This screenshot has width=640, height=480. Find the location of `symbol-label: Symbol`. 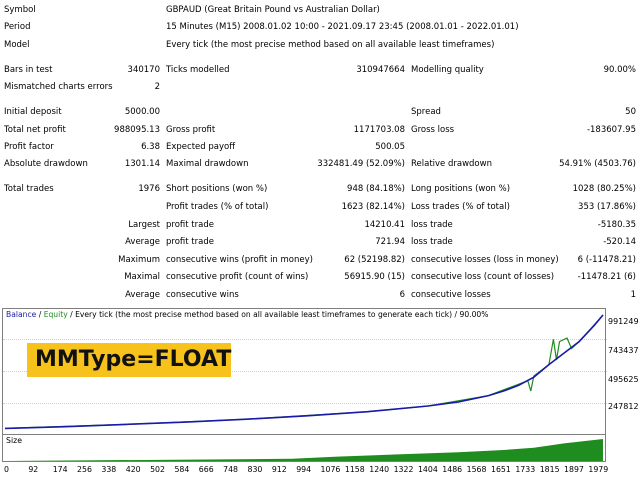

symbol-label: Symbol is located at coordinates (20, 10).